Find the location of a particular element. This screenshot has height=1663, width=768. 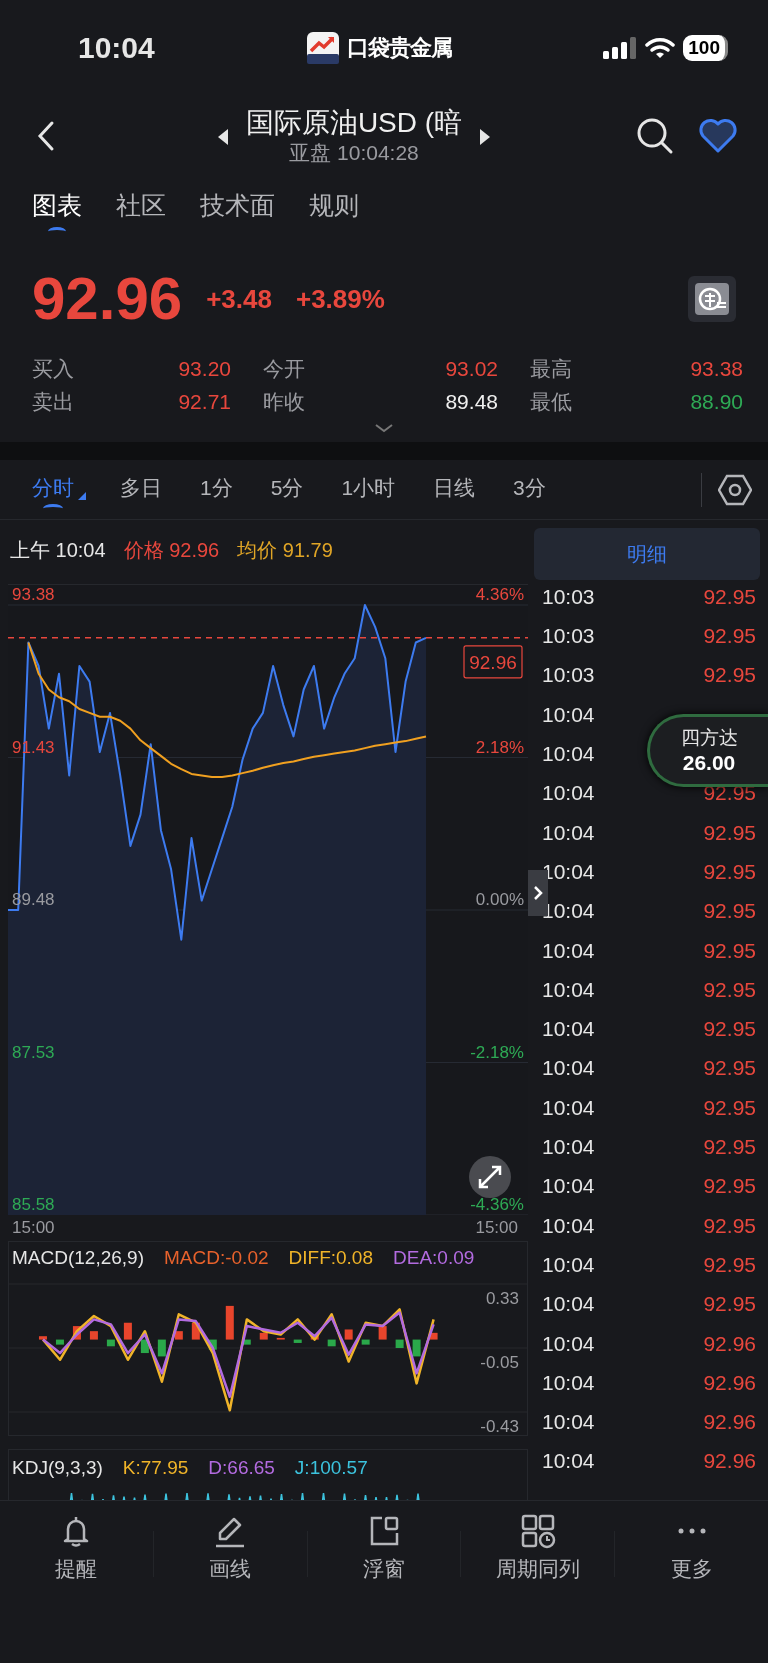

axis-label: 93.38 is located at coordinates (33, 594).